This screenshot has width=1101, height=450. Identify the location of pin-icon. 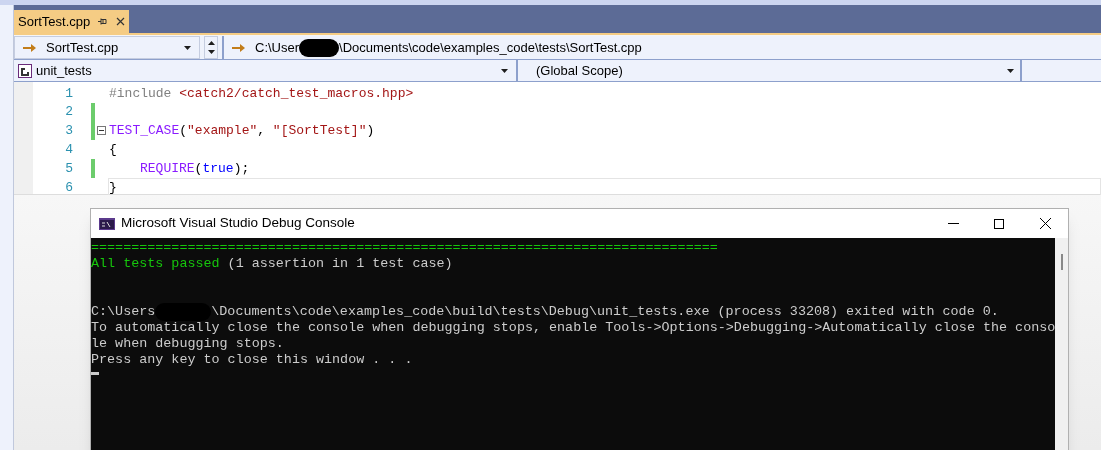
(103, 21).